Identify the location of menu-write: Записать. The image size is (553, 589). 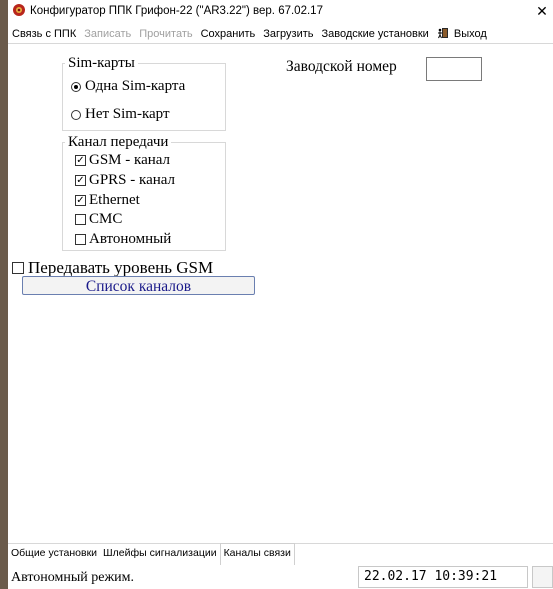
(107, 34).